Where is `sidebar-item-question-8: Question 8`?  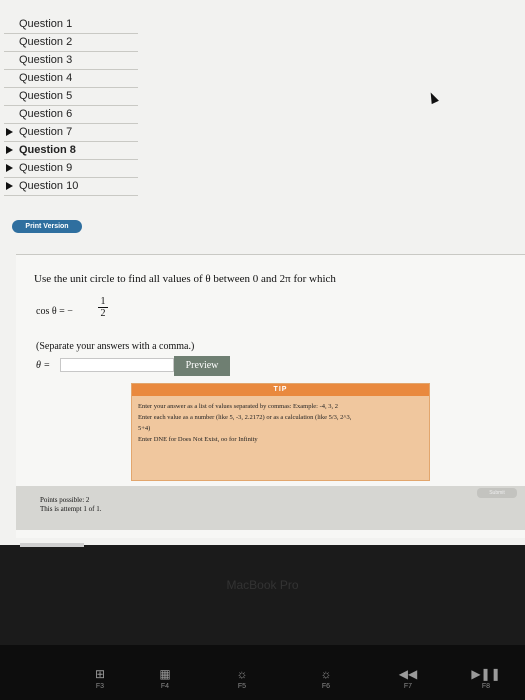
sidebar-item-question-8: Question 8 is located at coordinates (71, 151).